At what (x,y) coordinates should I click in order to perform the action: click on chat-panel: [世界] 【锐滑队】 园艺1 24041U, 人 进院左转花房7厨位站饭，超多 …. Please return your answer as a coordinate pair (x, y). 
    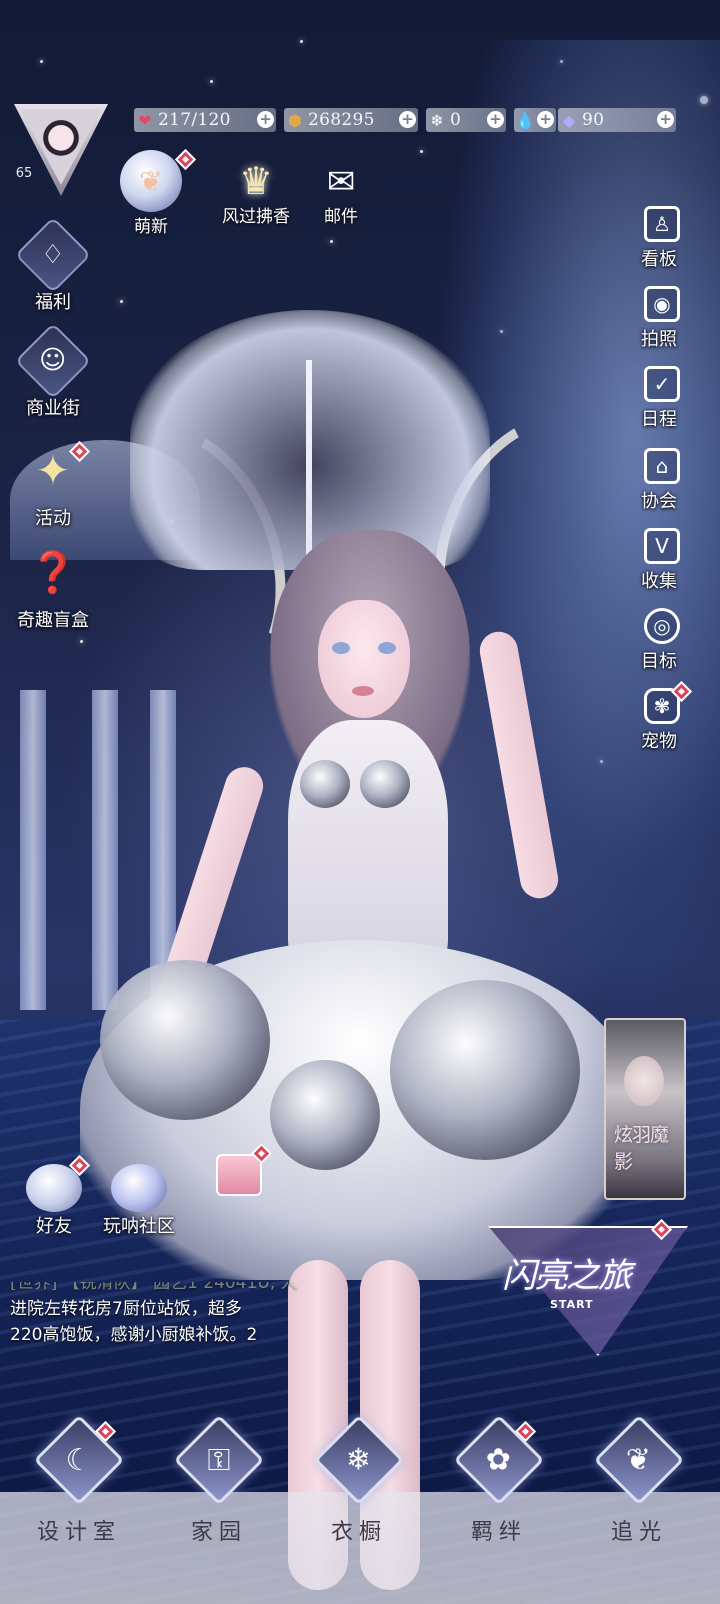
    Looking at the image, I should click on (155, 1337).